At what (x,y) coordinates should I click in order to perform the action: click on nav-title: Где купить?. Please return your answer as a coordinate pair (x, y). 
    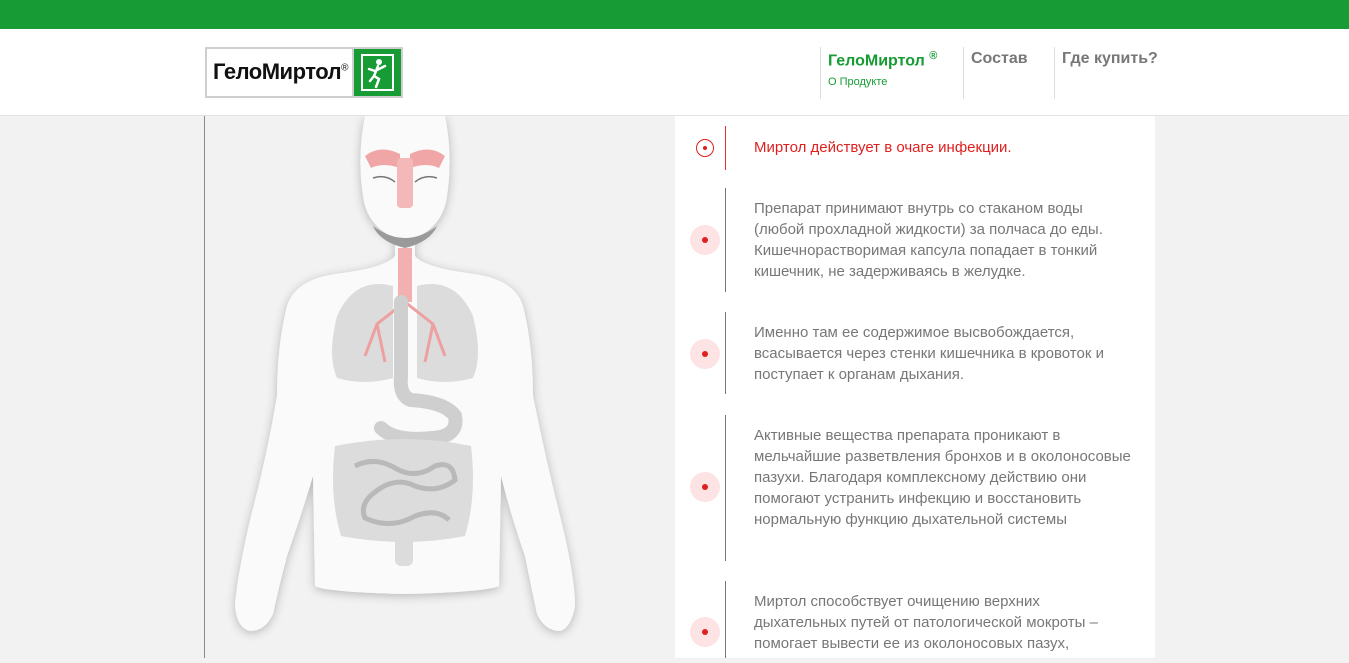
    Looking at the image, I should click on (1110, 58).